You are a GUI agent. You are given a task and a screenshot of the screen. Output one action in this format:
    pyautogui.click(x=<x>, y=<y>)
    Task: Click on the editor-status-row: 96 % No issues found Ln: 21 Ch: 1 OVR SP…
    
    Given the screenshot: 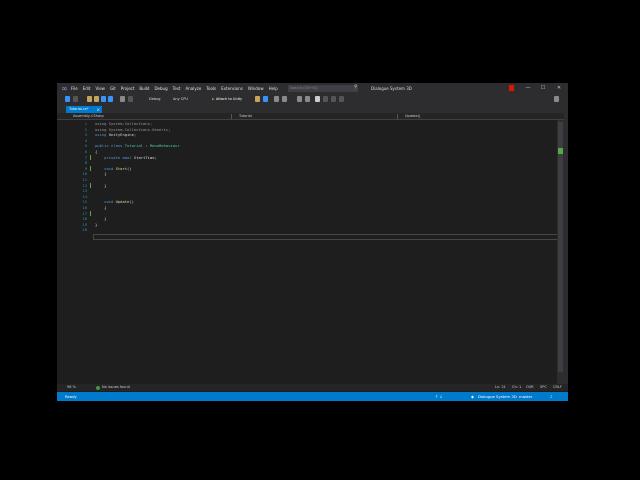 What is the action you would take?
    pyautogui.click(x=312, y=387)
    